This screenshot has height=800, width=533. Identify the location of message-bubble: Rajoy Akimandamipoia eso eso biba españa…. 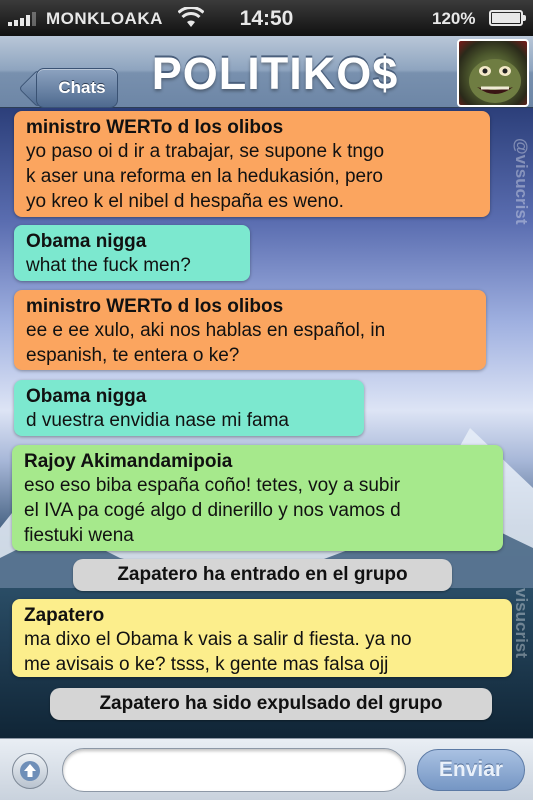
(257, 498).